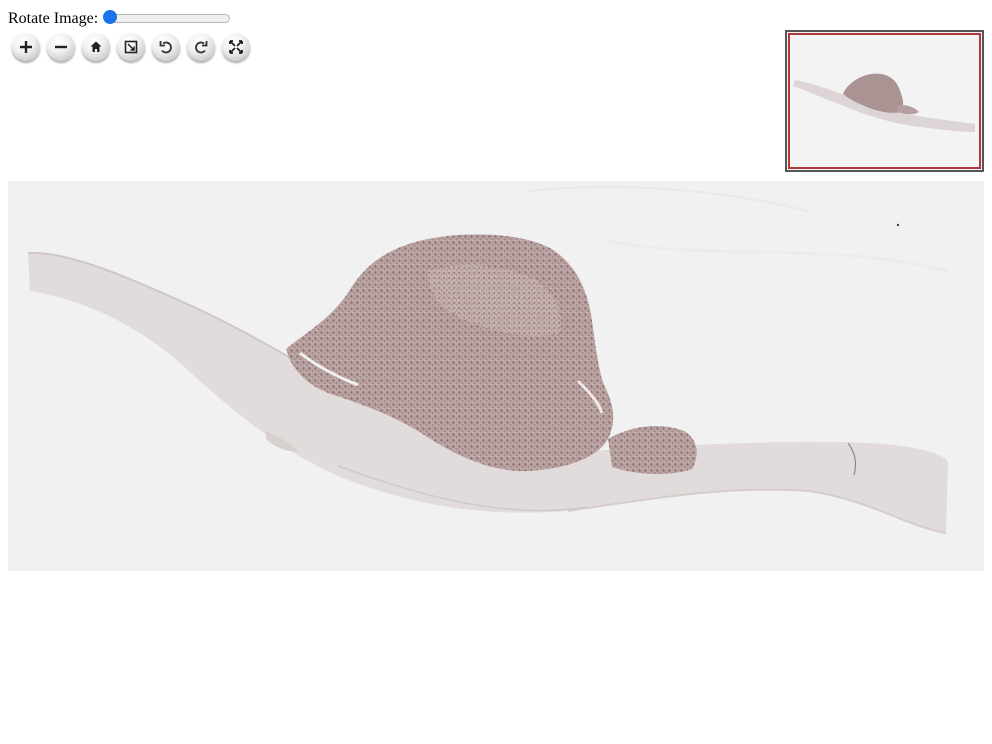 The width and height of the screenshot is (992, 744). I want to click on home-button, so click(95, 47).